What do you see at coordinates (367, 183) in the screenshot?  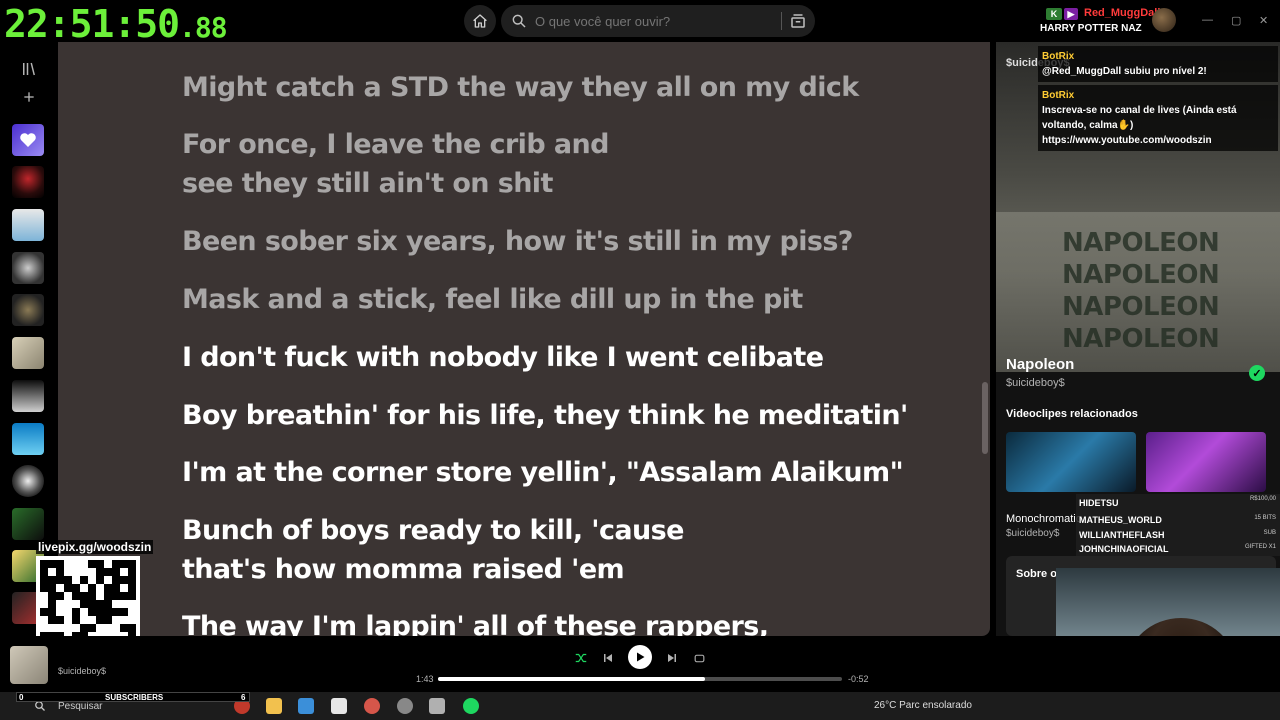 I see `lyric-line: see they still ain't on shit` at bounding box center [367, 183].